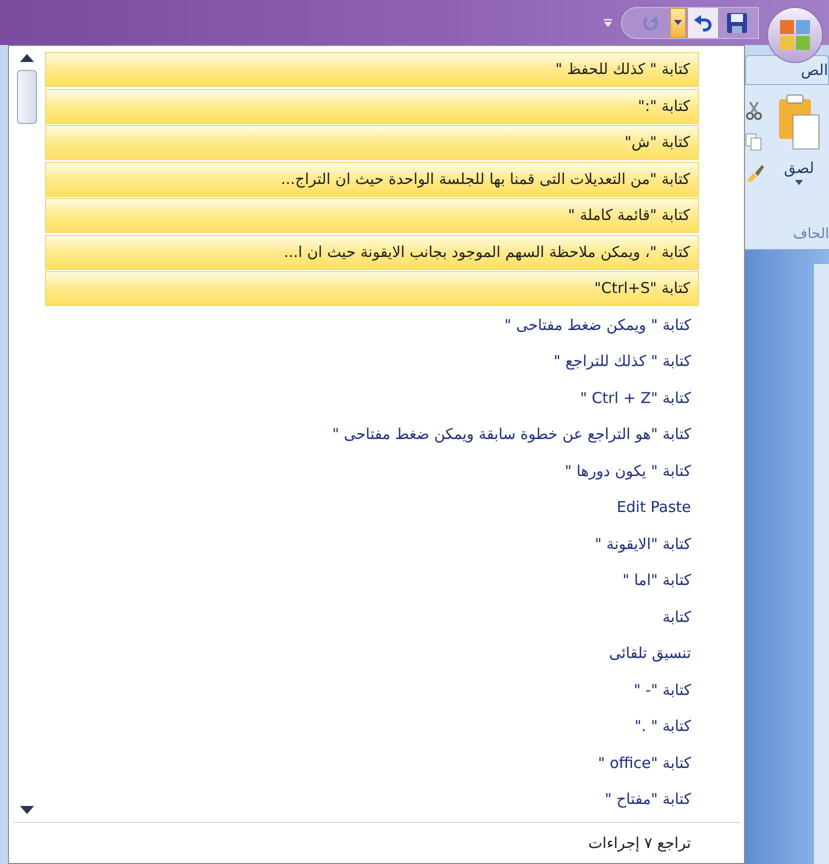 The width and height of the screenshot is (829, 864). Describe the element at coordinates (372, 690) in the screenshot. I see `undo-history-item: كتابة "- "` at that location.